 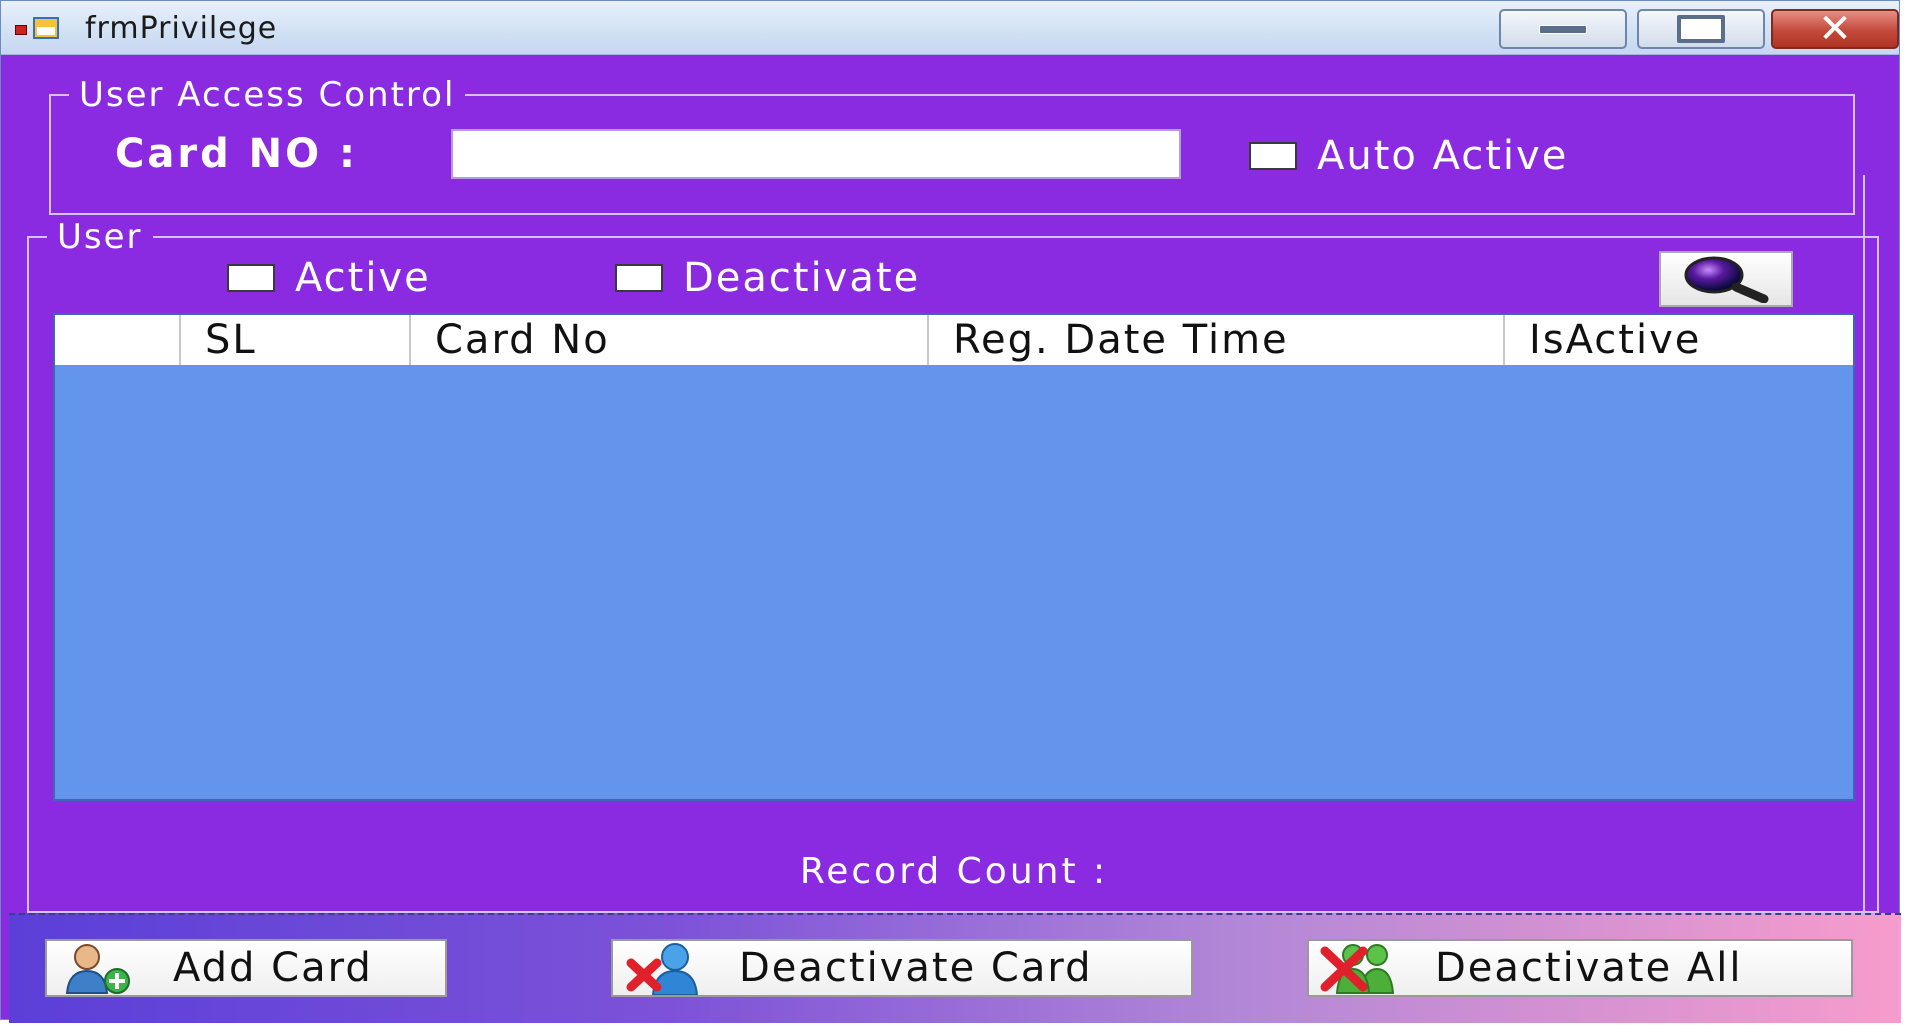 I want to click on deactivate-all-label: Deactivate All, so click(x=1589, y=968).